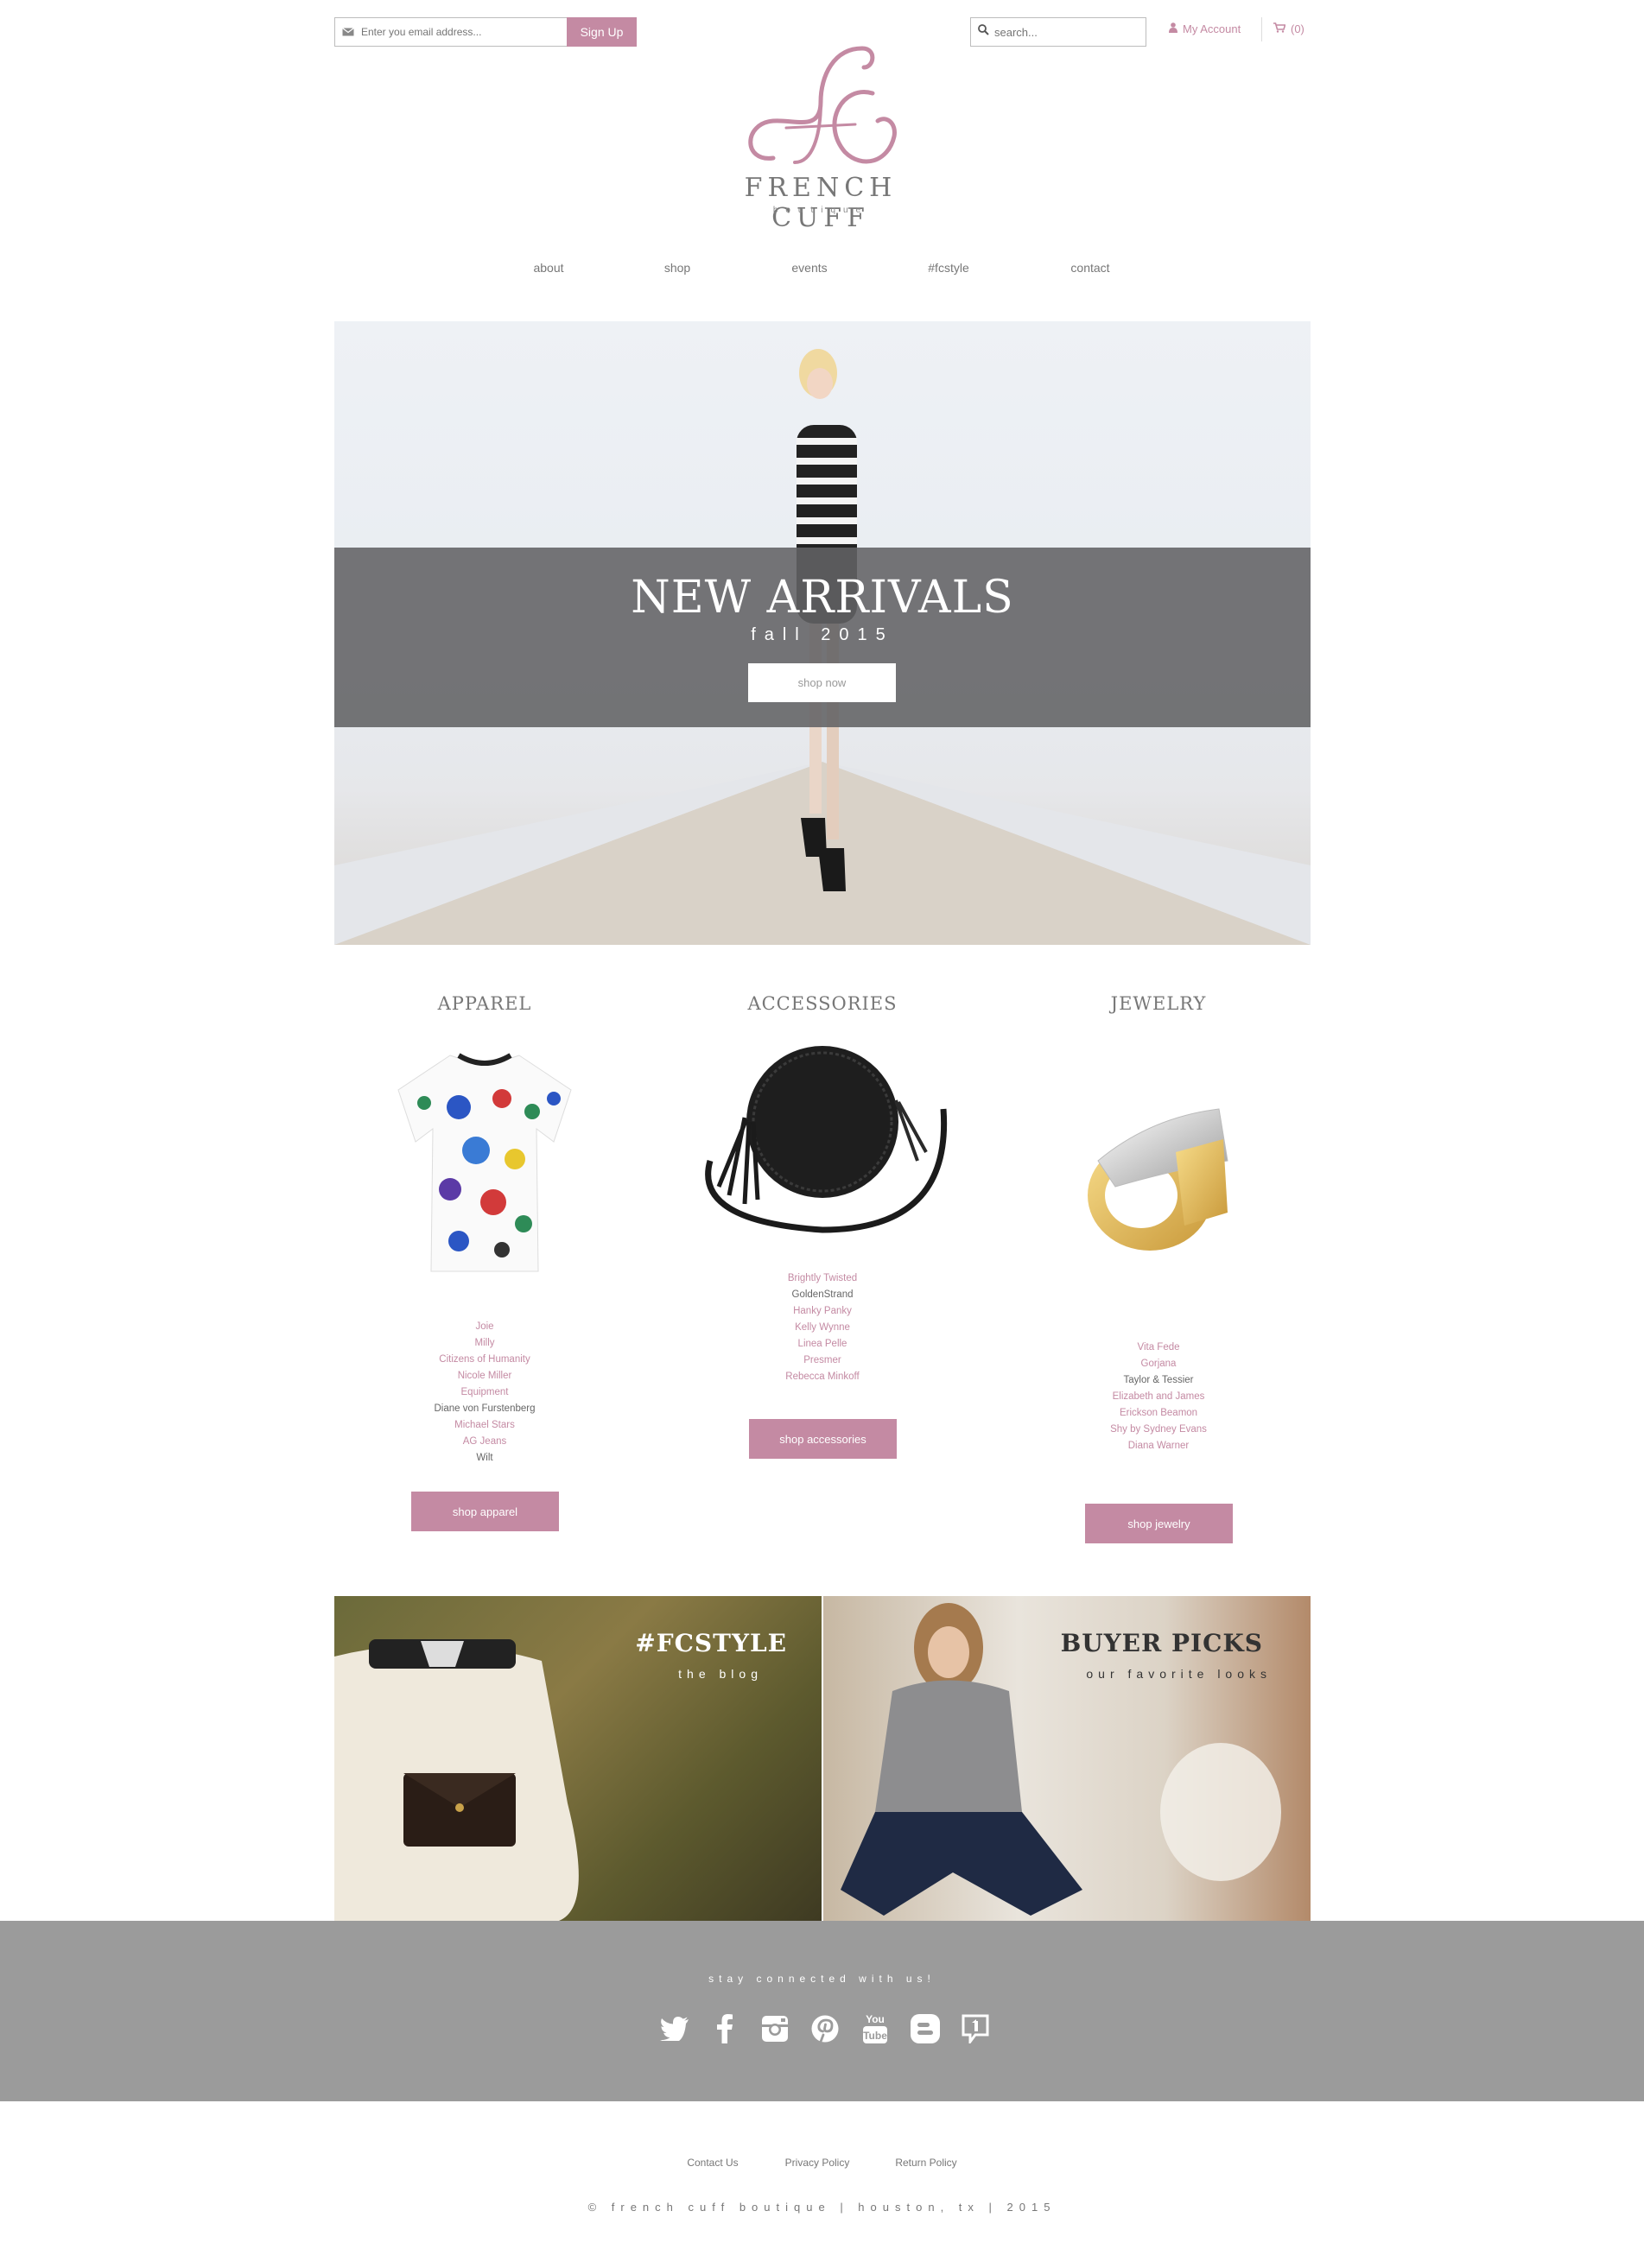 Image resolution: width=1644 pixels, height=2268 pixels. What do you see at coordinates (820, 210) in the screenshot?
I see `brand-tagline: boutique` at bounding box center [820, 210].